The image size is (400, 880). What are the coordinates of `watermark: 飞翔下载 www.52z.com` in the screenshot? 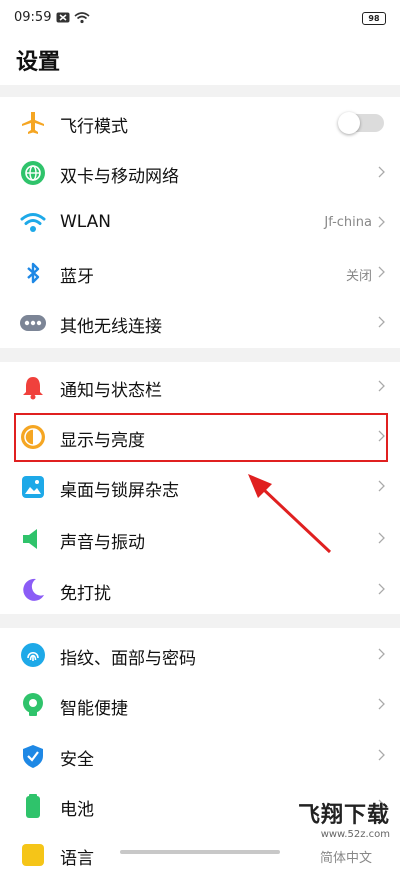 It's located at (344, 818).